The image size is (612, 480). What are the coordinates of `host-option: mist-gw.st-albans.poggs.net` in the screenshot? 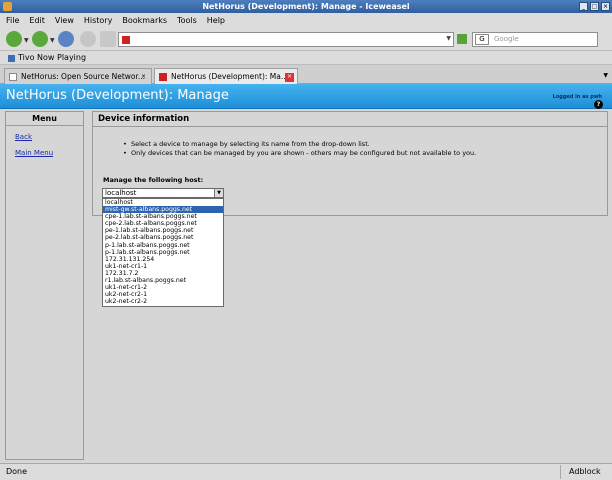 It's located at (163, 210).